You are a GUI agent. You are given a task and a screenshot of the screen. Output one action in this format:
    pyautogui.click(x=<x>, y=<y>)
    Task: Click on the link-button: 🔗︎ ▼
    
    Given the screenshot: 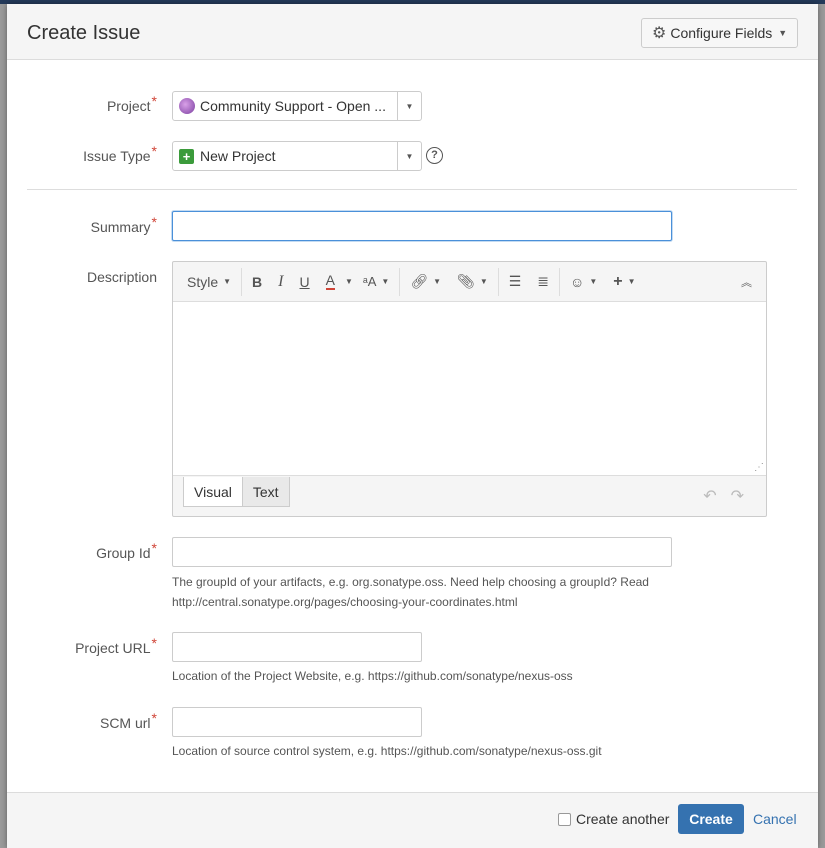 What is the action you would take?
    pyautogui.click(x=425, y=282)
    